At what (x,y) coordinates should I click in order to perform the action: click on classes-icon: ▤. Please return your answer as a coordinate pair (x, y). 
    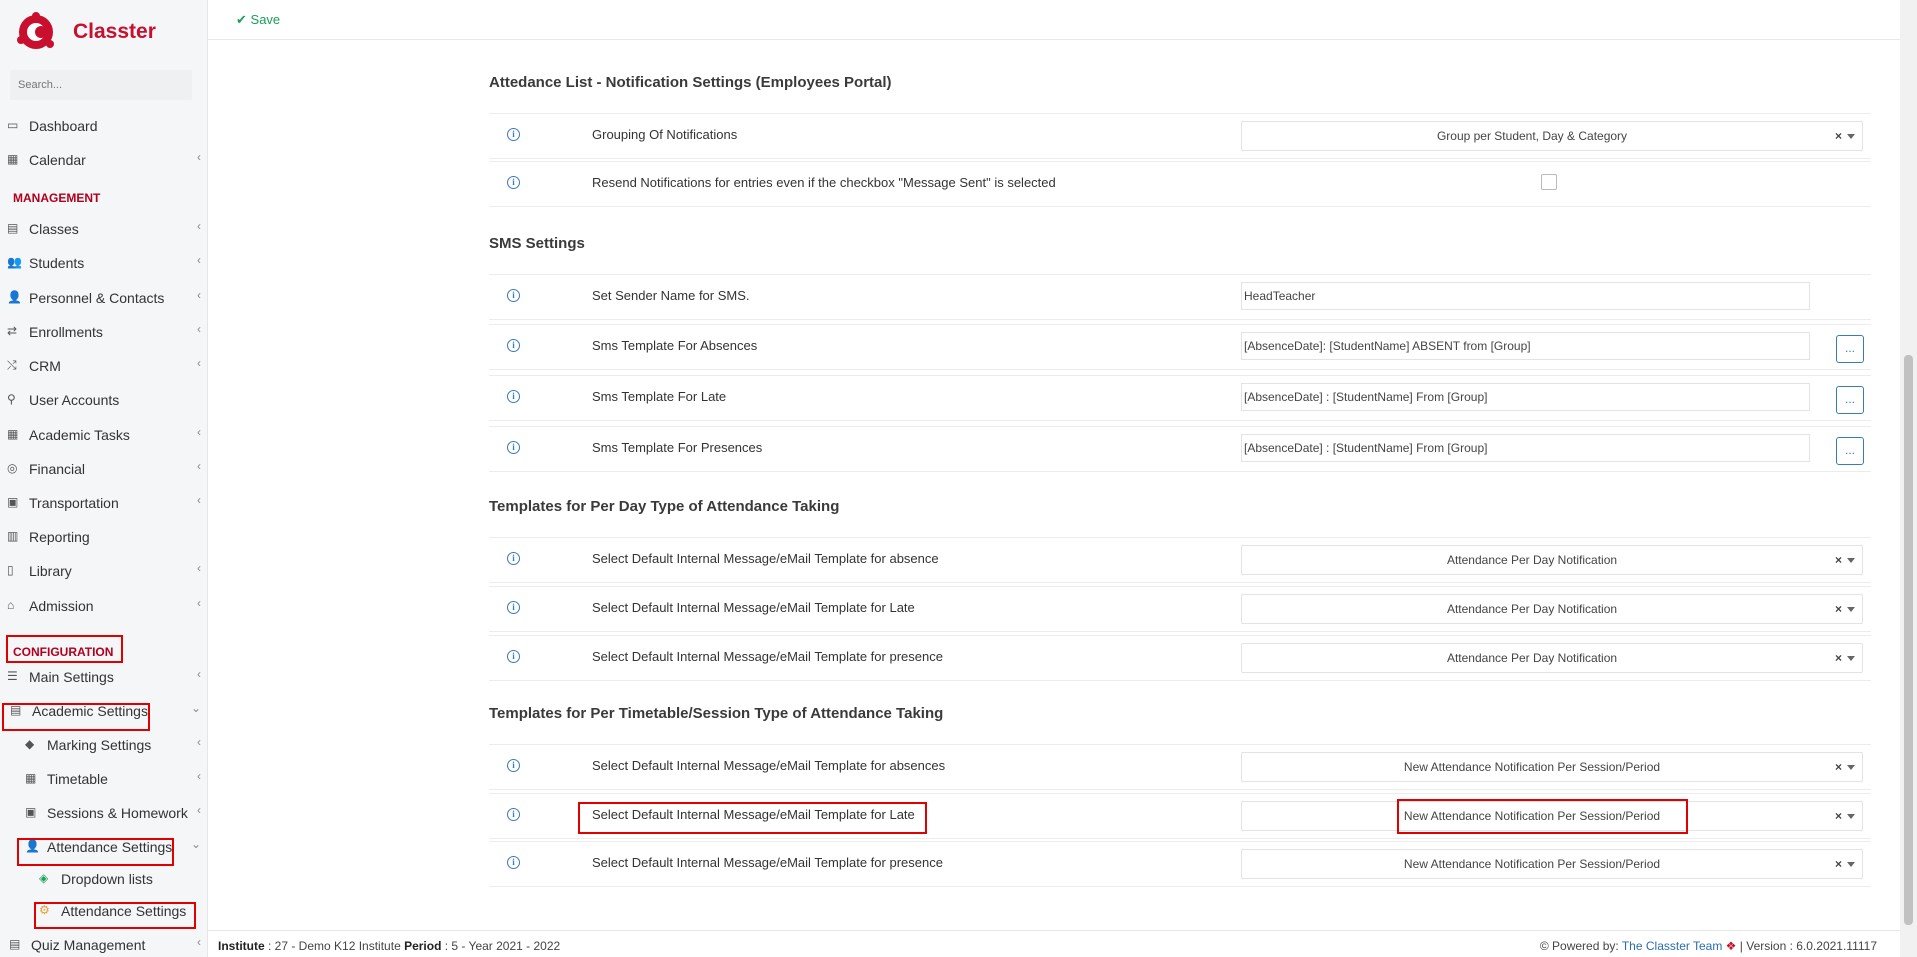
    Looking at the image, I should click on (13, 228).